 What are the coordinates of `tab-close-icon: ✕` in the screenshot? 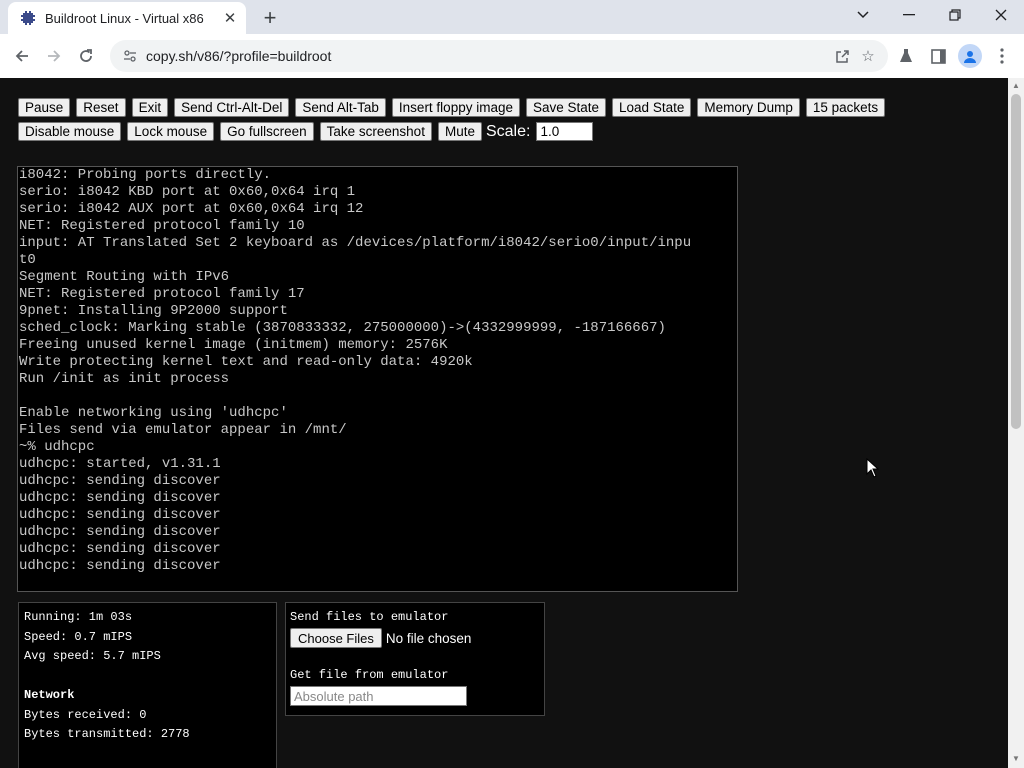 It's located at (230, 18).